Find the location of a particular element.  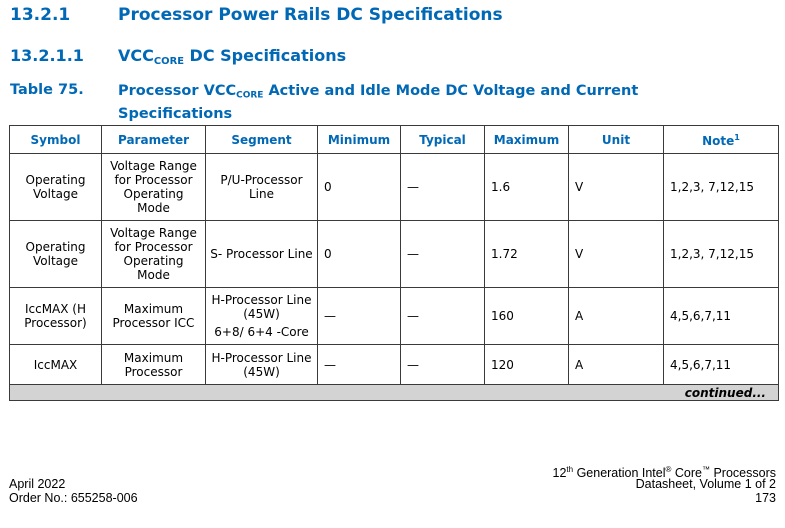

header-segment: Segment is located at coordinates (261, 139).